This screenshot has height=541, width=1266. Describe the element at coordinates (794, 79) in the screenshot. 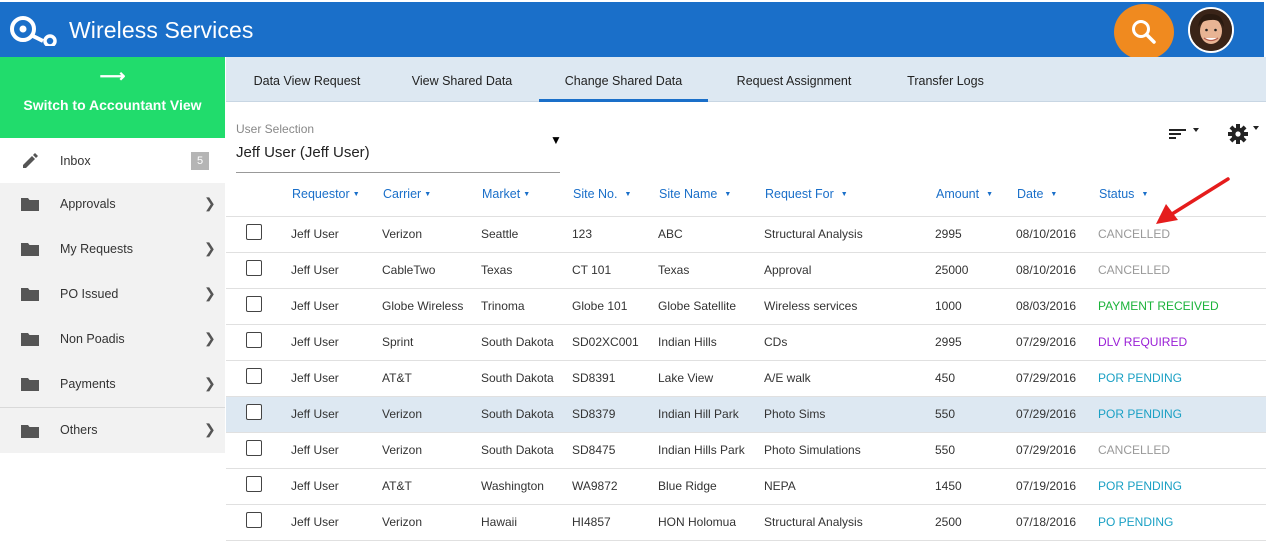

I see `tab-request-assignment: Request Assignment` at that location.